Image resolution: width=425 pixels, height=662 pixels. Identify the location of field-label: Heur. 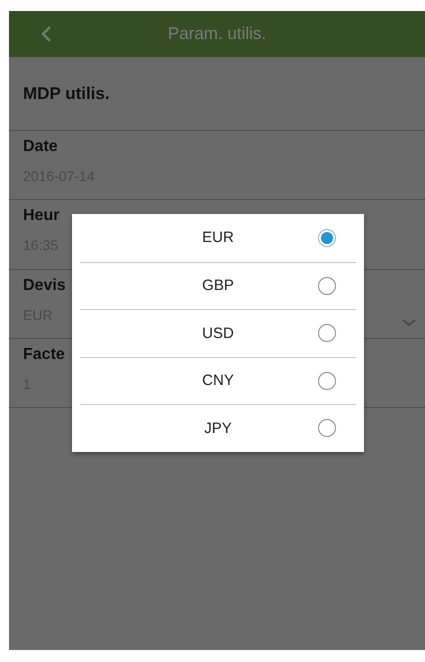
(41, 216).